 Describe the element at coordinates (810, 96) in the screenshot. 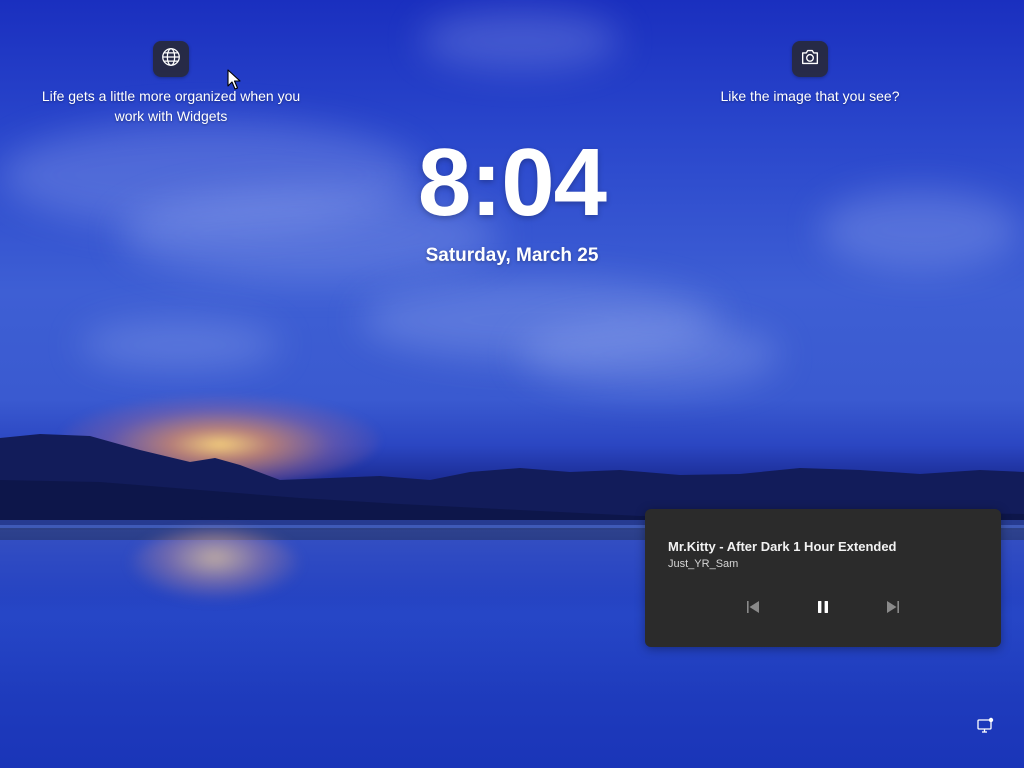

I see `spotlight-hint-text: Like the image that you see?` at that location.